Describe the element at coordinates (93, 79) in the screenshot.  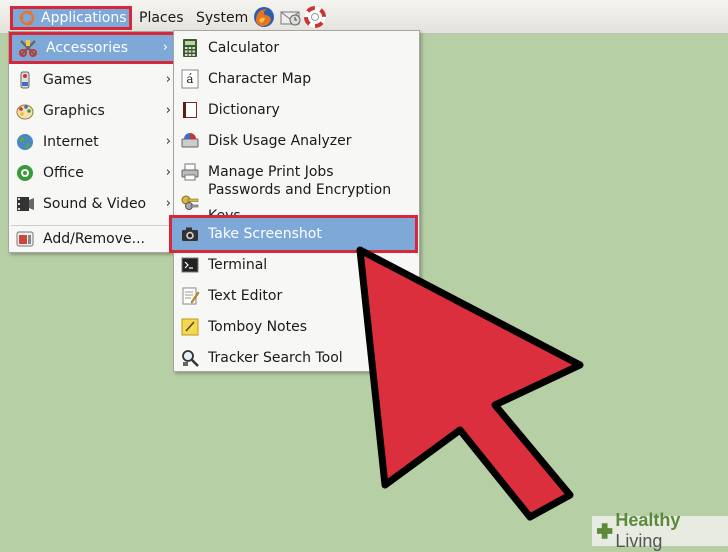
I see `menu-item-games: Games ›` at that location.